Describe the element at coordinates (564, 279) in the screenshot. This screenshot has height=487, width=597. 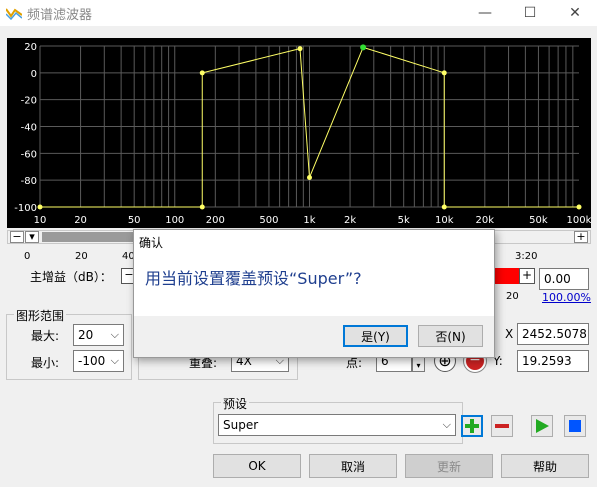
I see `gain-value-field: 0.00` at that location.